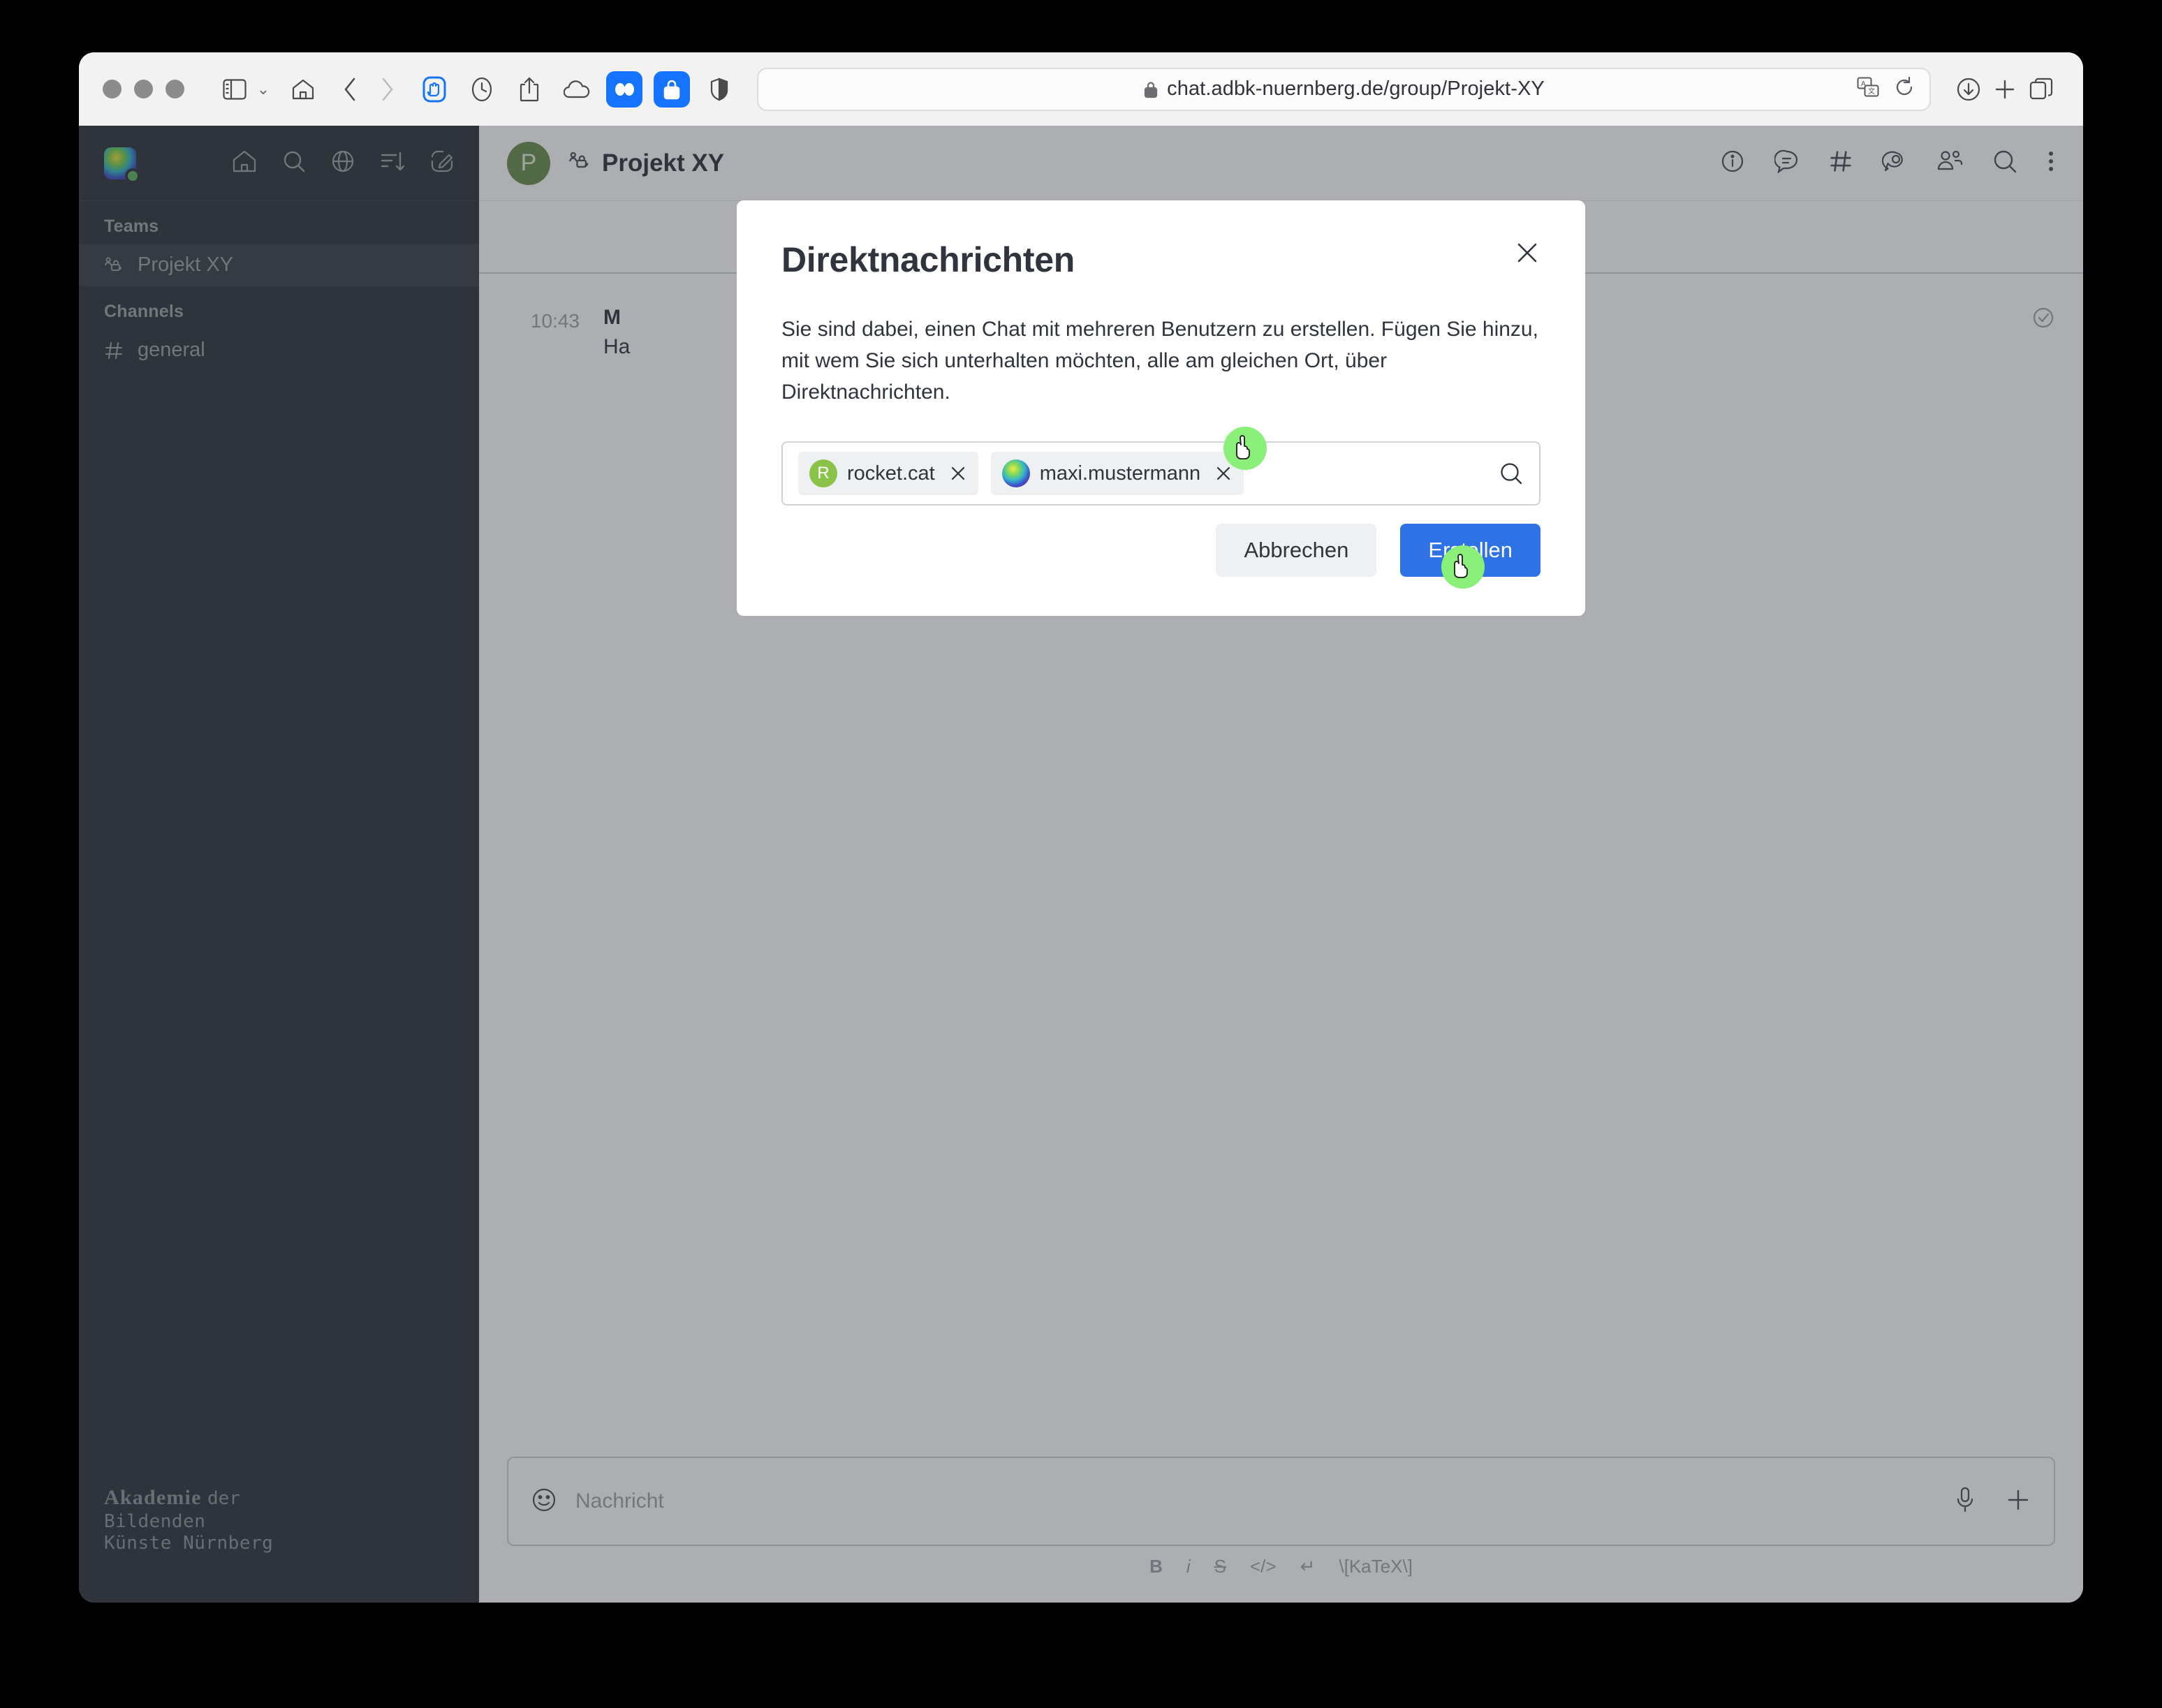 The width and height of the screenshot is (2162, 1708). I want to click on dropbox-icon, so click(624, 89).